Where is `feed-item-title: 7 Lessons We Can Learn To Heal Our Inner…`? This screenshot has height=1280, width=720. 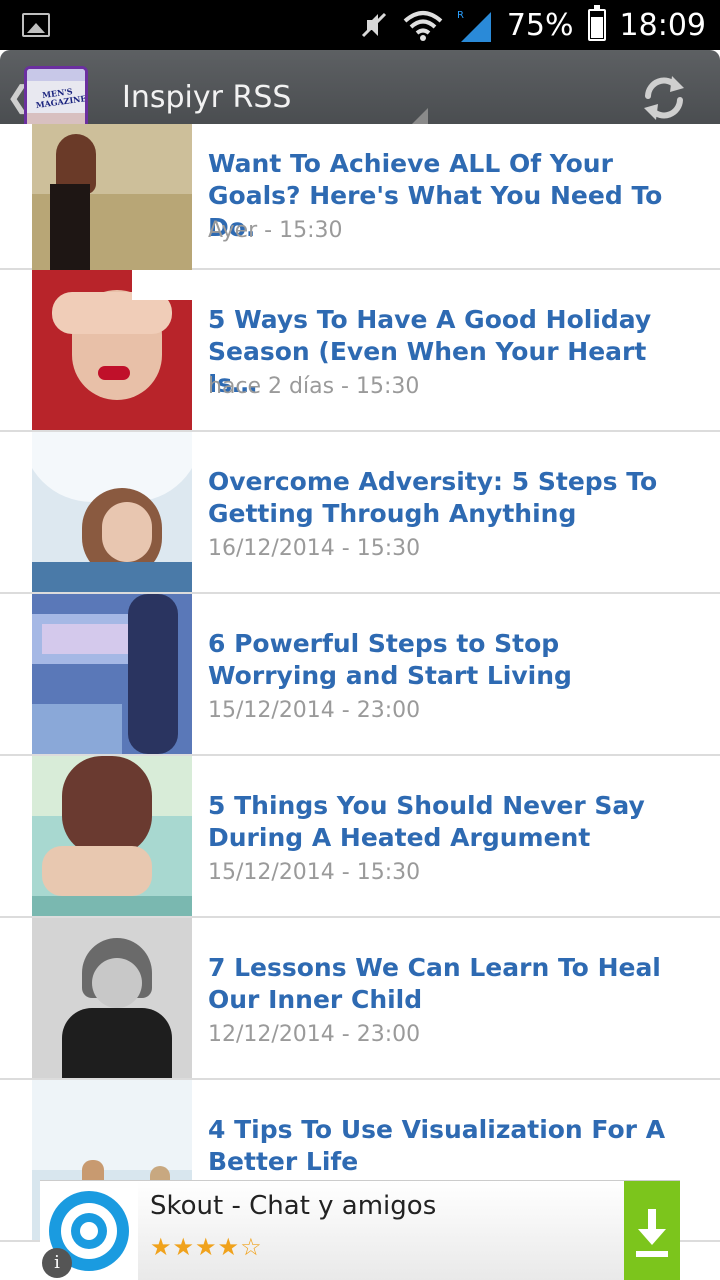 feed-item-title: 7 Lessons We Can Learn To Heal Our Inner… is located at coordinates (434, 983).